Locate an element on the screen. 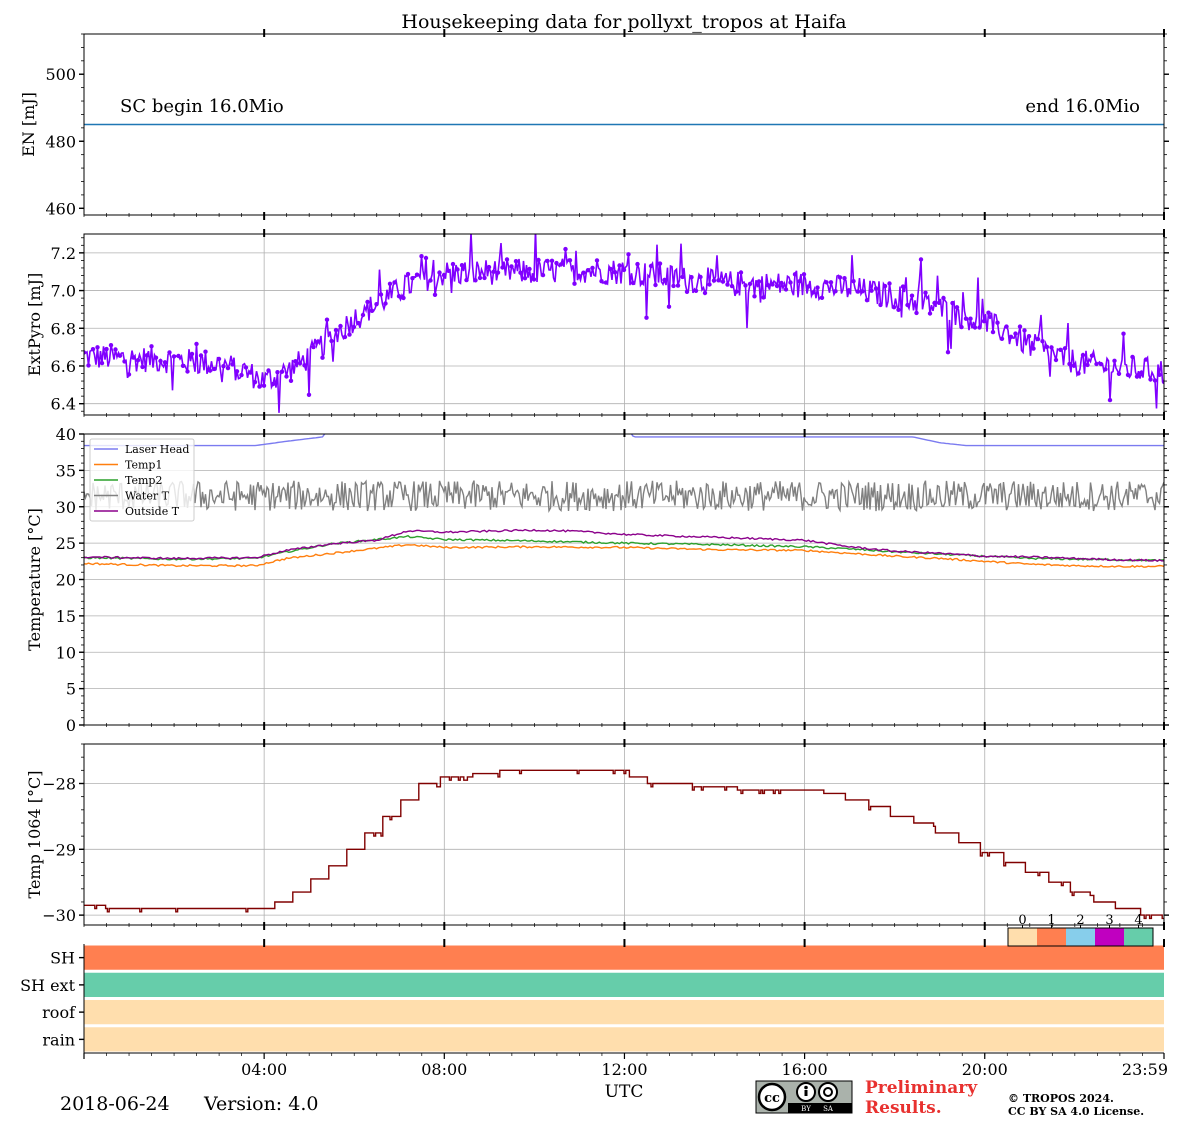 The image size is (1200, 1124). x-tick-label: 08:00 is located at coordinates (444, 1069).